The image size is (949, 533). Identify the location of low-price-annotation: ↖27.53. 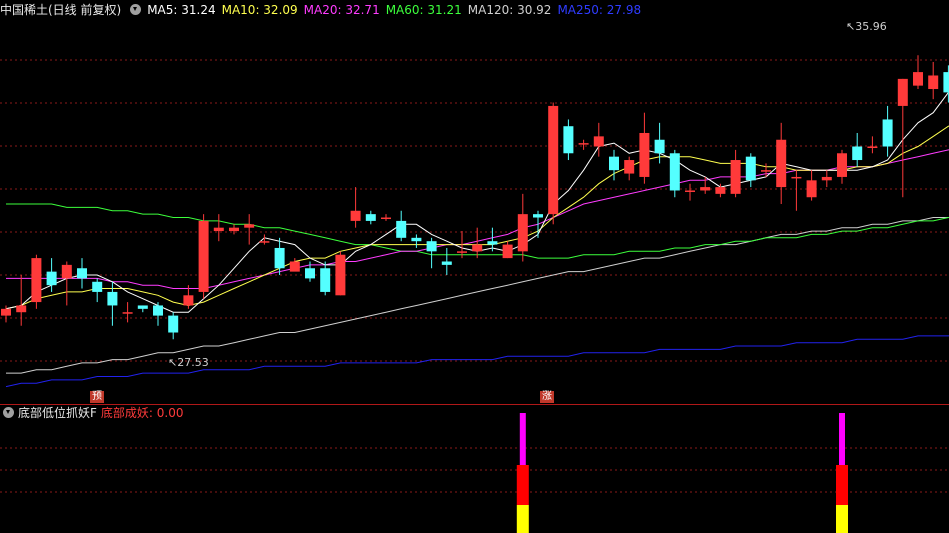
(188, 362).